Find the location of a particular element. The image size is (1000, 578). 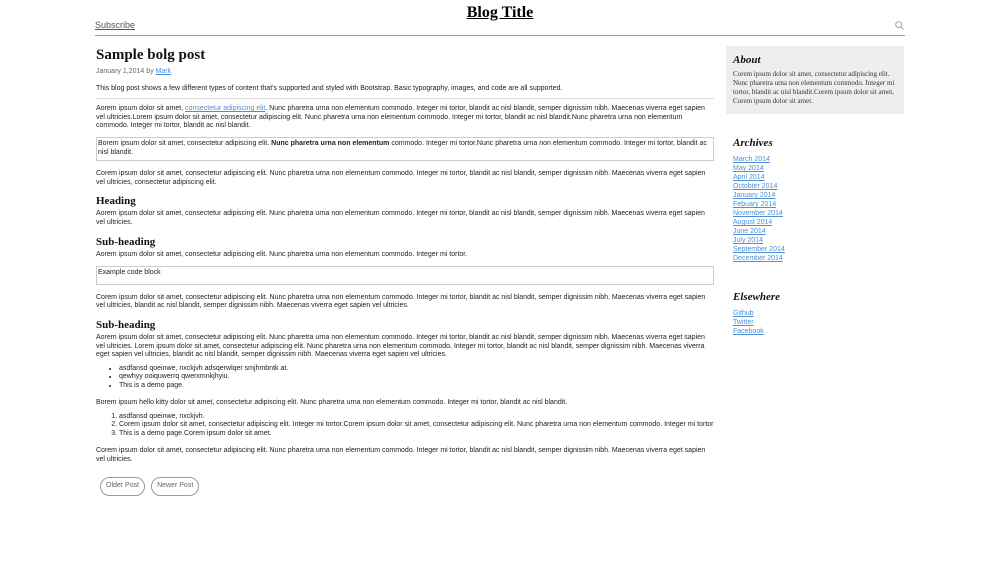

archive-link: January 2014 is located at coordinates (754, 195).